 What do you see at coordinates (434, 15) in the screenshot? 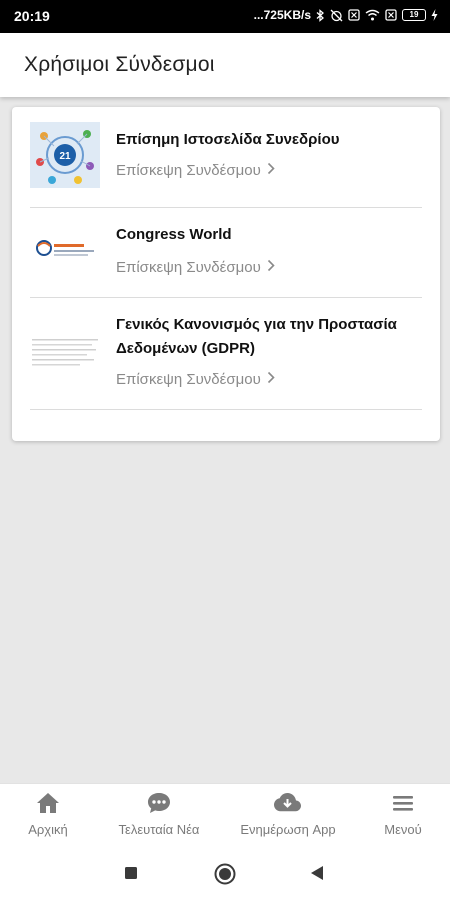
I see `charging-icon` at bounding box center [434, 15].